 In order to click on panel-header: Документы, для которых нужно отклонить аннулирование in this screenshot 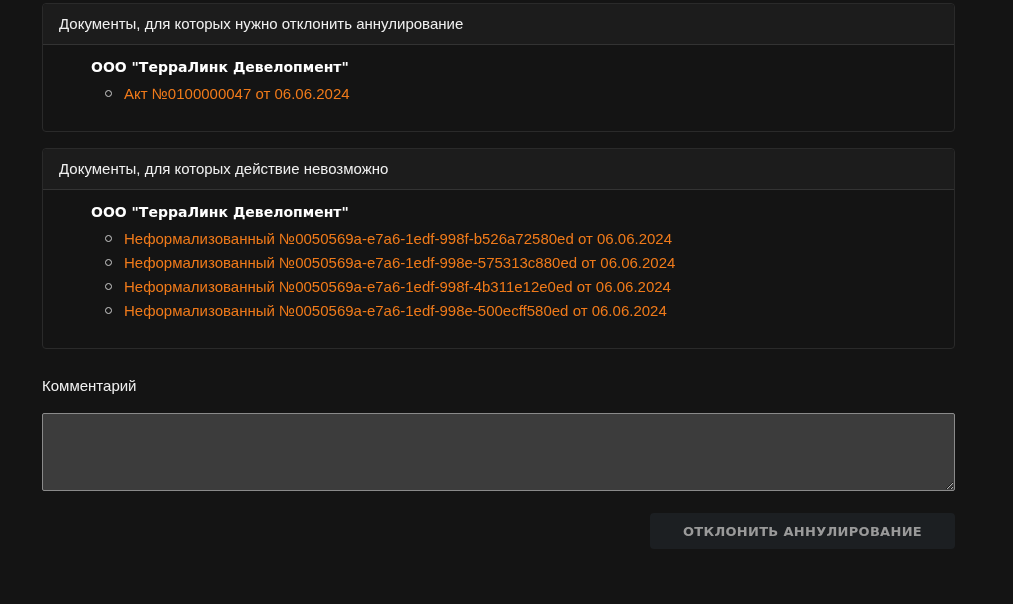, I will do `click(498, 24)`.